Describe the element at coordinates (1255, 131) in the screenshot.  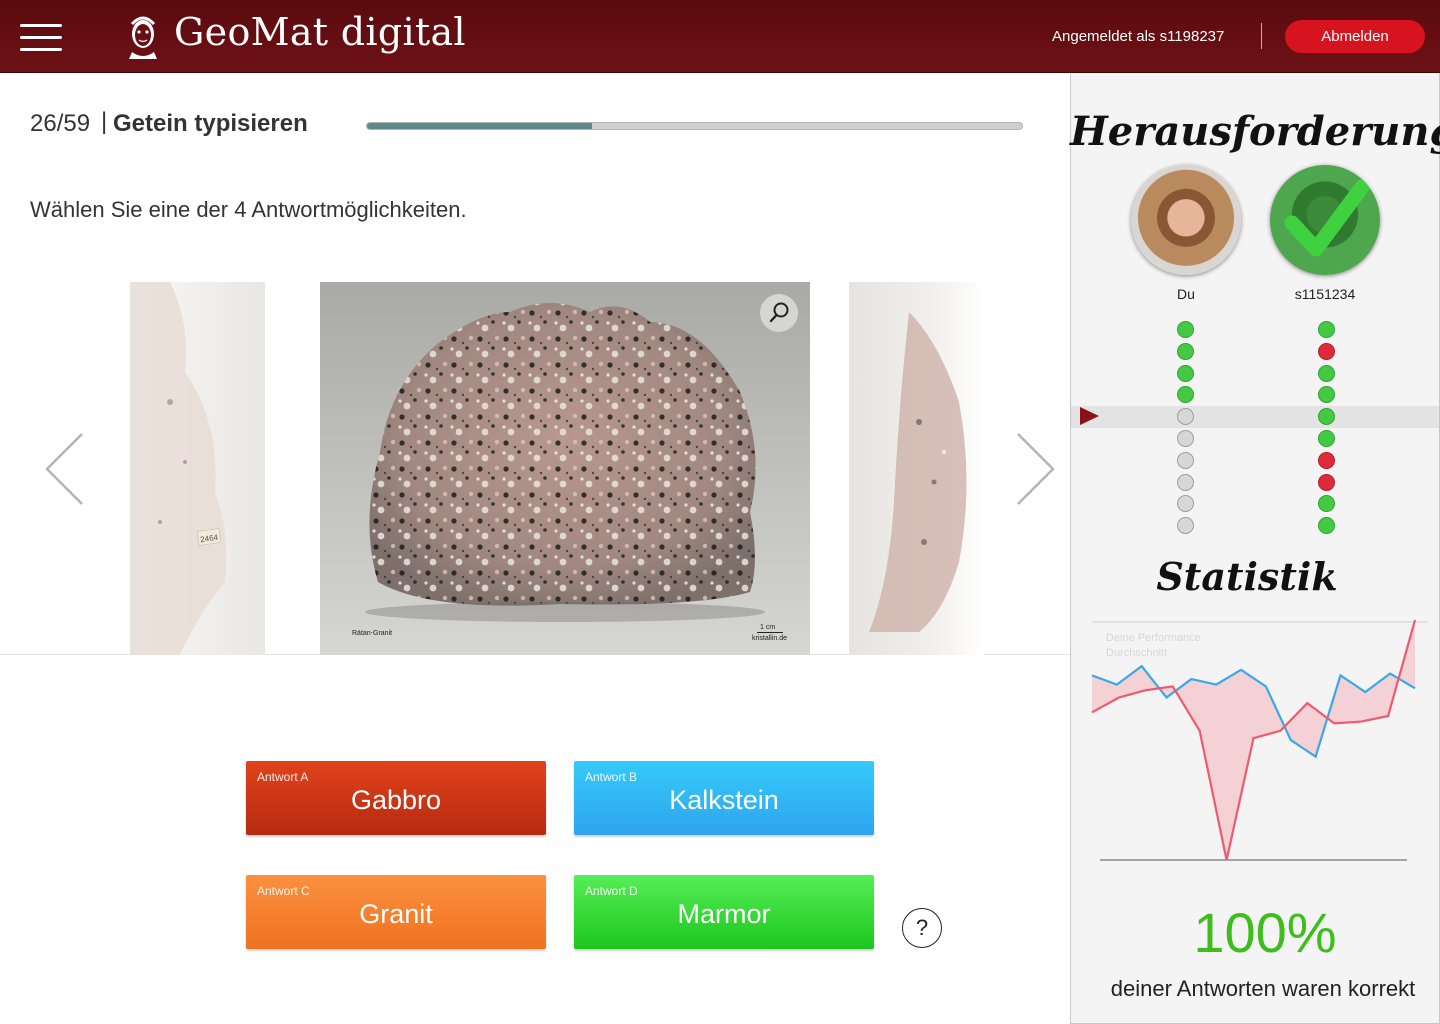
I see `challenge-title: Herausforderung` at that location.